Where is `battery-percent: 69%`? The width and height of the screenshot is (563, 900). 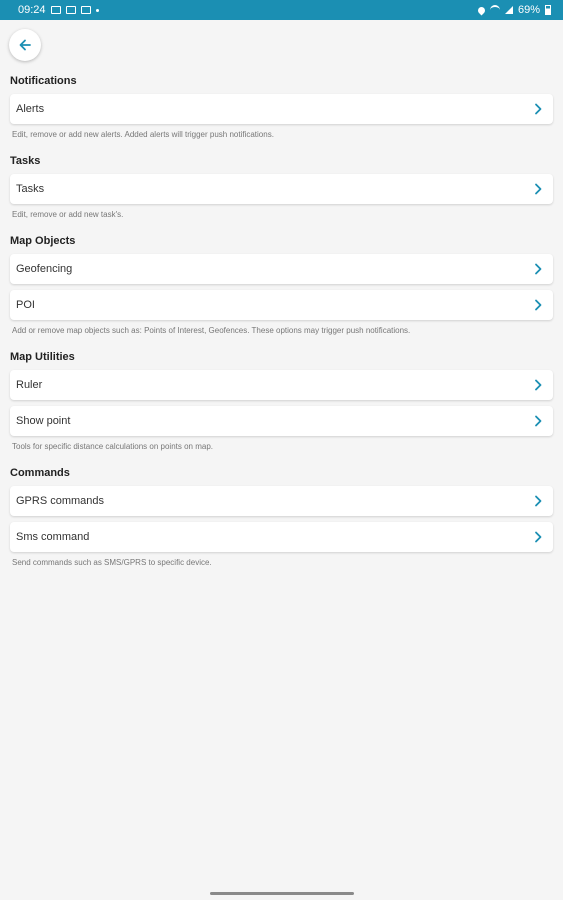 battery-percent: 69% is located at coordinates (528, 10).